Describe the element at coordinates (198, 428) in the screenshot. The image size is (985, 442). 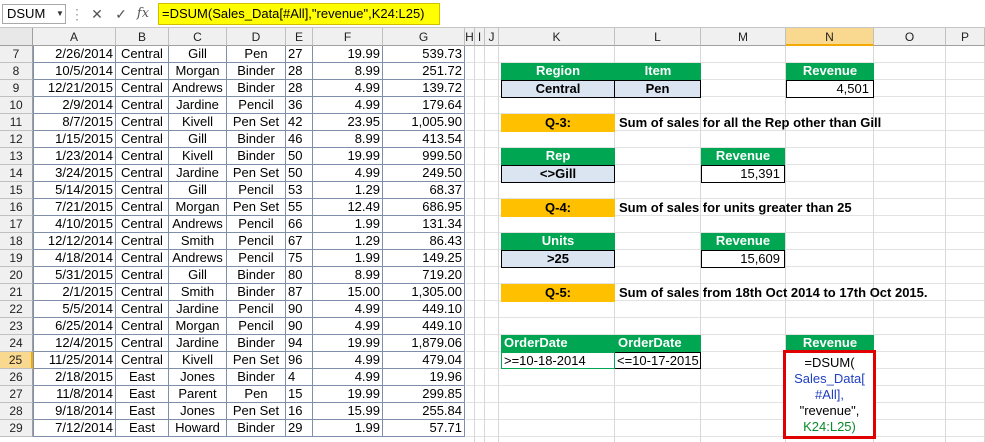
I see `table-cell-rep: Howard` at that location.